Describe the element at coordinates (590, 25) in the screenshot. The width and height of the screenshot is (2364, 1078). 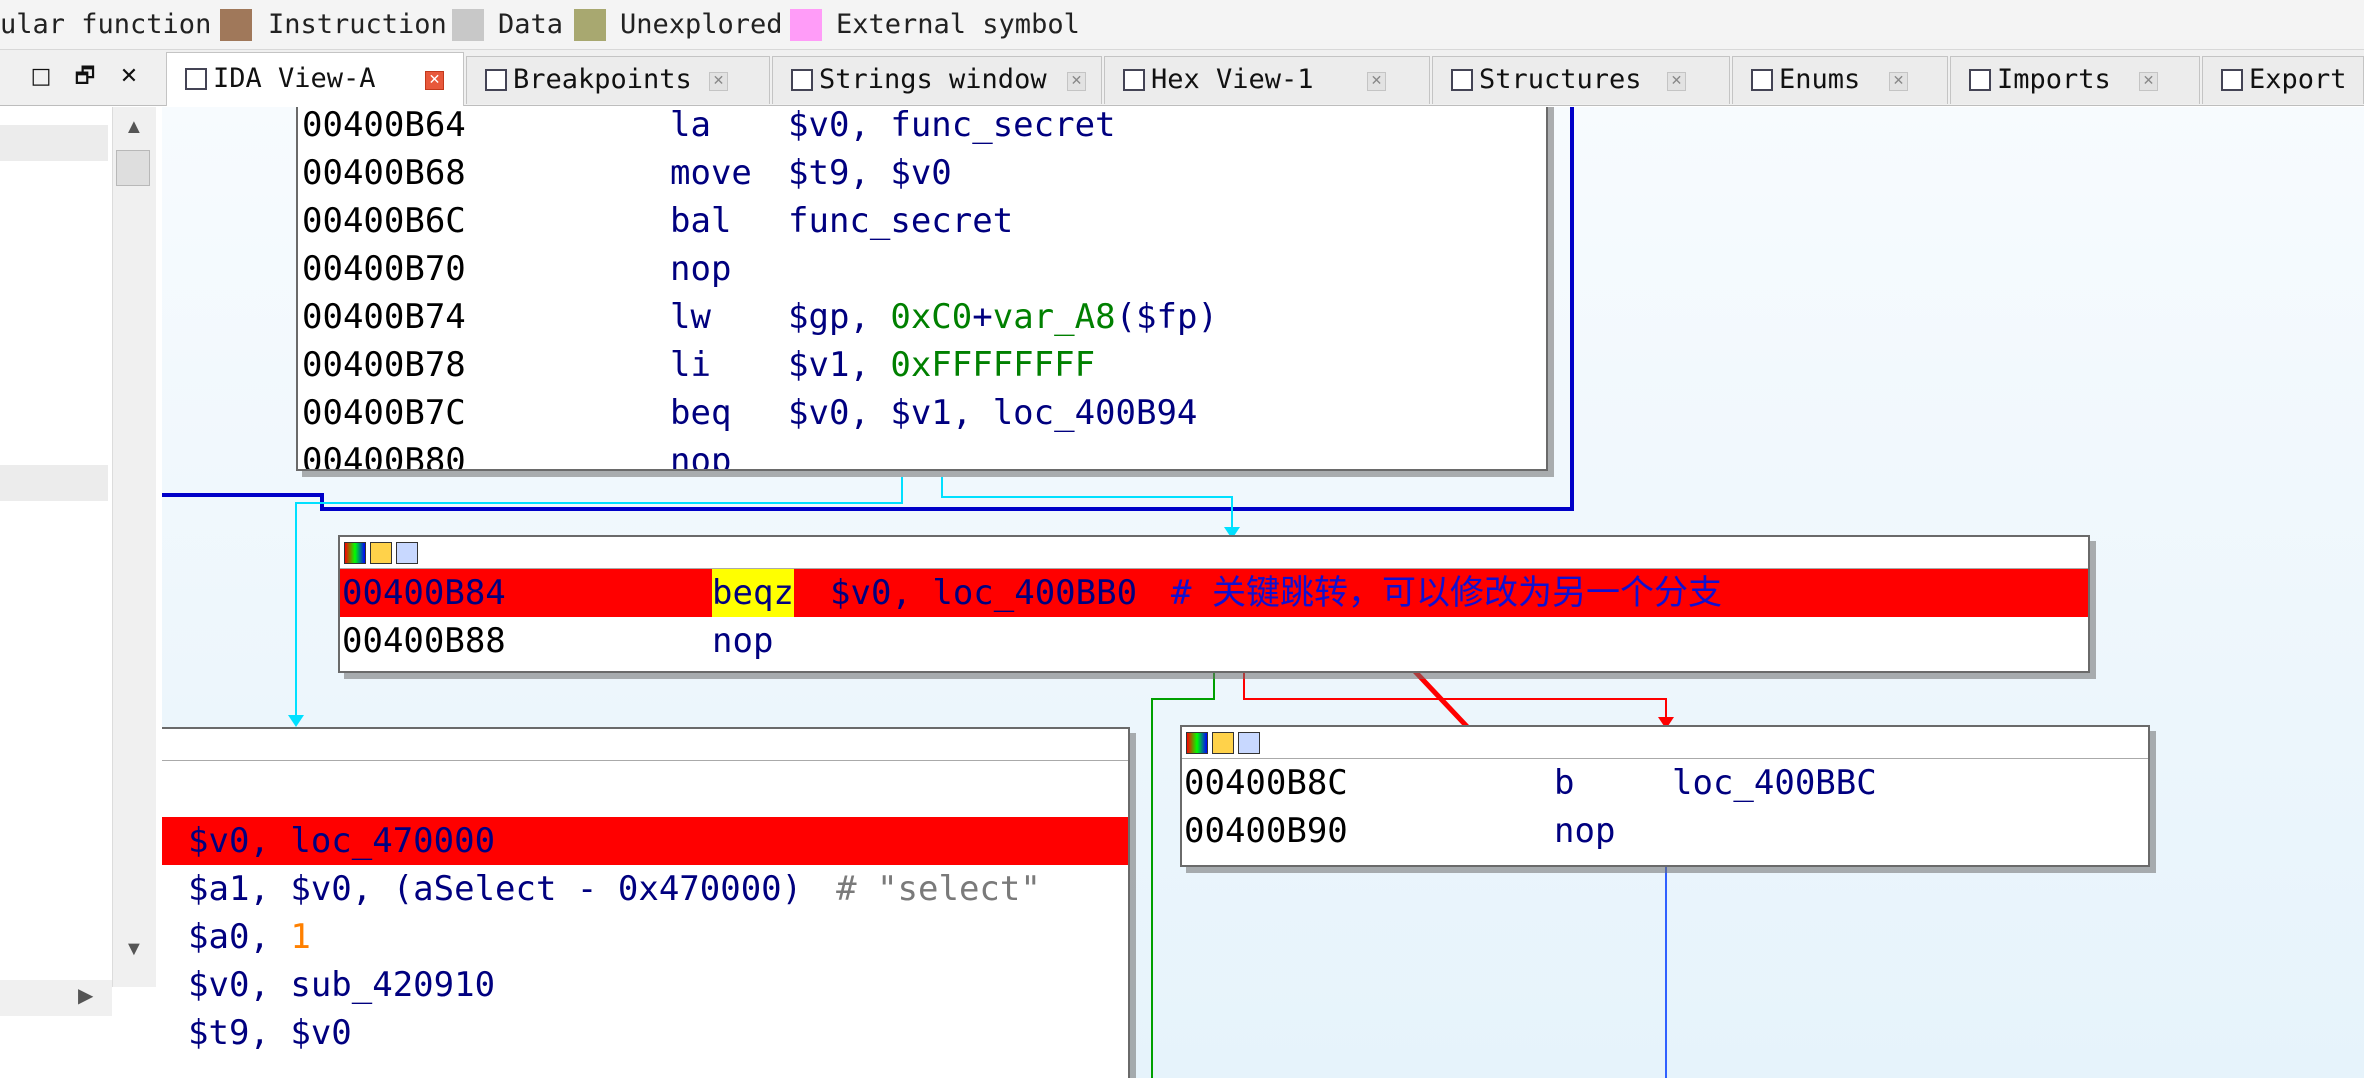
I see `legend-unexplored-swatch` at that location.